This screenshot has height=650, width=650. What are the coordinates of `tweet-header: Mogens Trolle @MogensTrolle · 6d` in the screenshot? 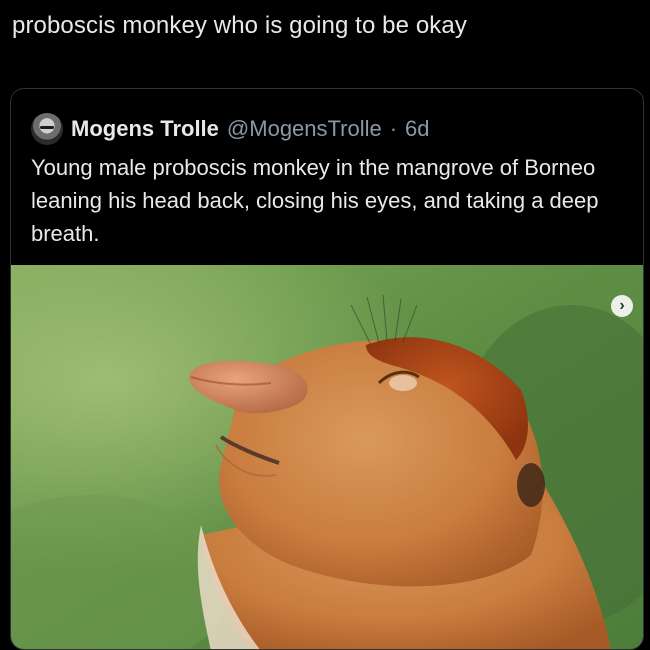 It's located at (230, 129).